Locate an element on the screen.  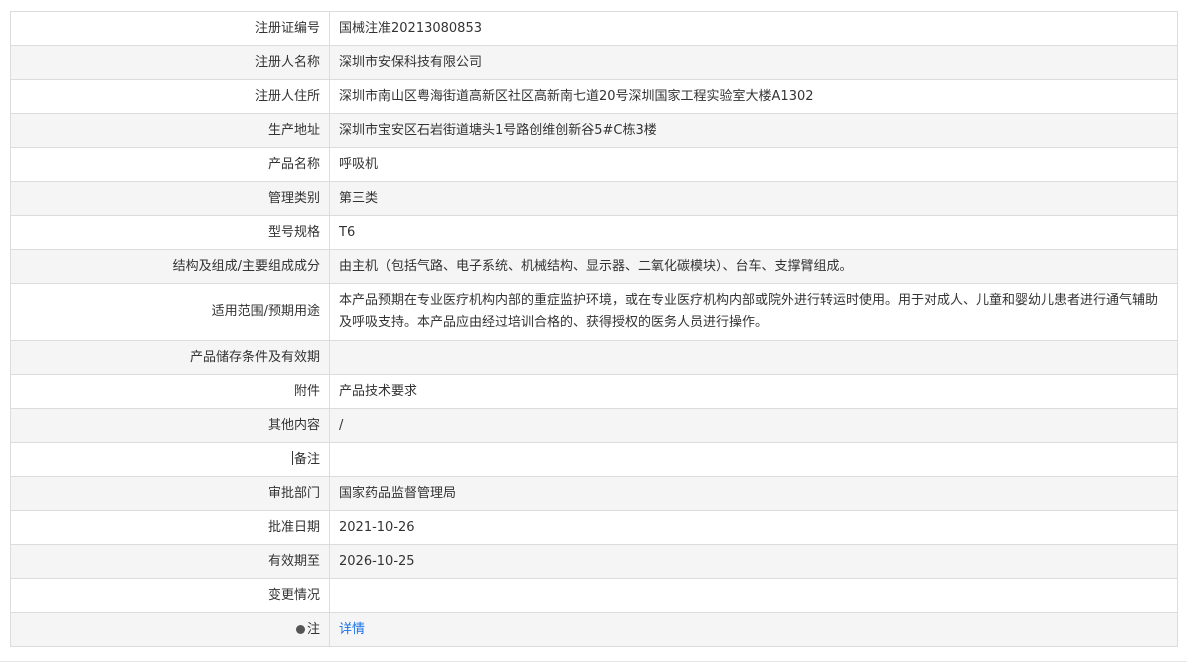
table-row: 附件 产品技术要求 is located at coordinates (594, 391).